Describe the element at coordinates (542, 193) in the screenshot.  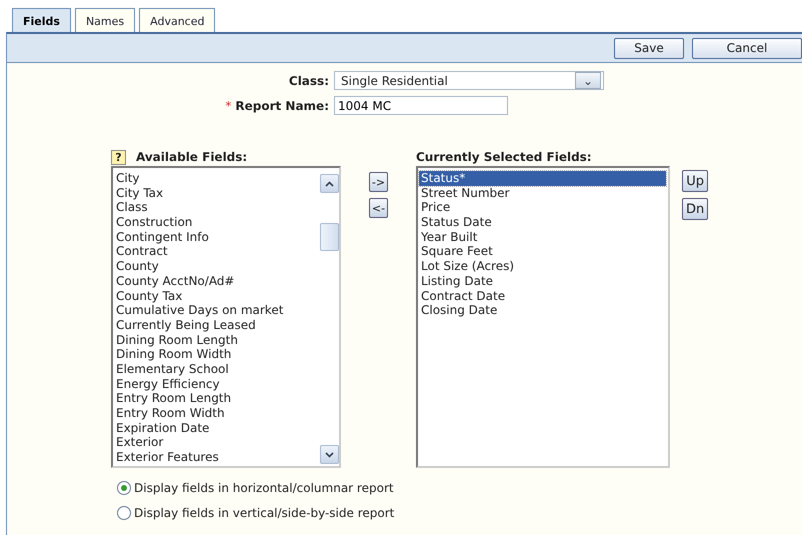
I see `list-item: Street Number` at that location.